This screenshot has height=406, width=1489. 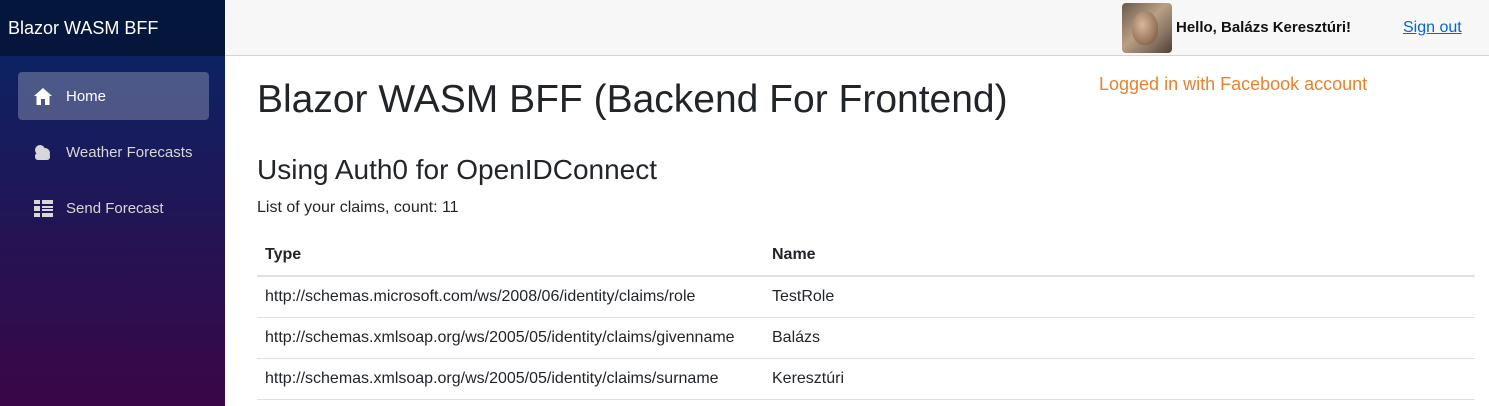 I want to click on cloud-icon, so click(x=43, y=152).